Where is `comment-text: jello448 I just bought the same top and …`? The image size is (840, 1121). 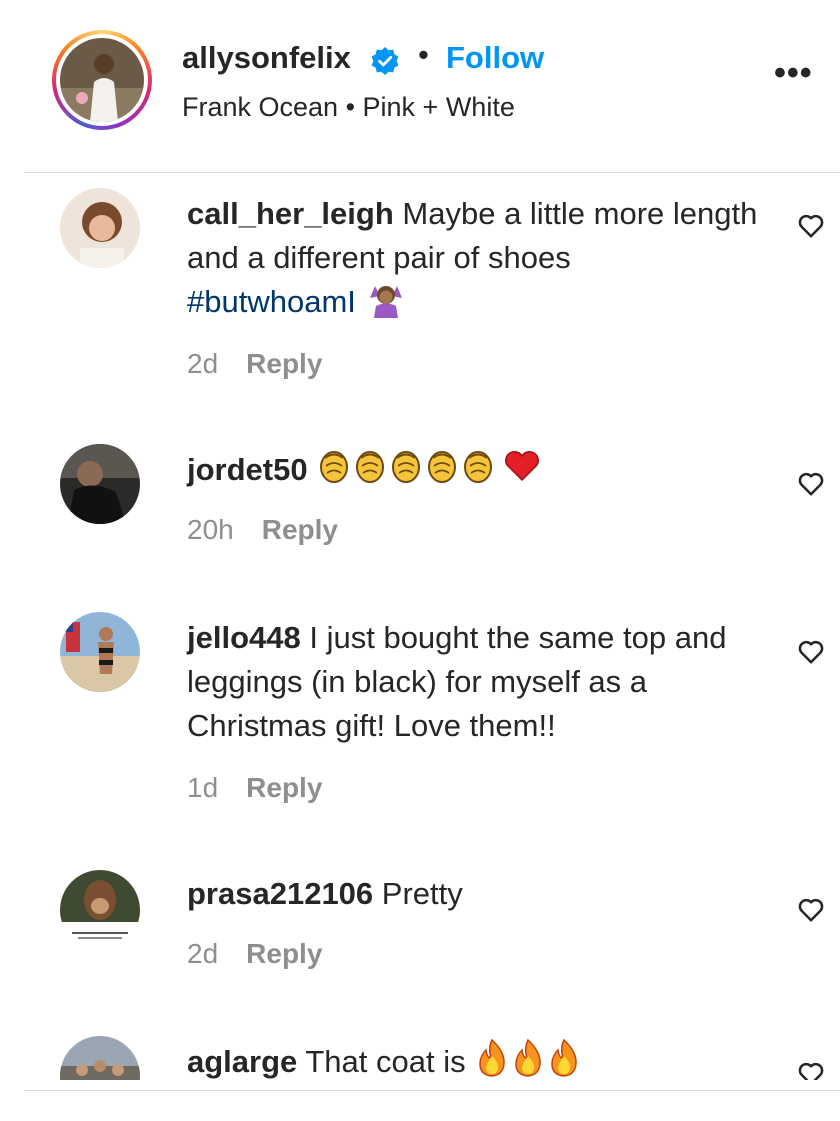
comment-text: jello448 I just bought the same top and … is located at coordinates (487, 682).